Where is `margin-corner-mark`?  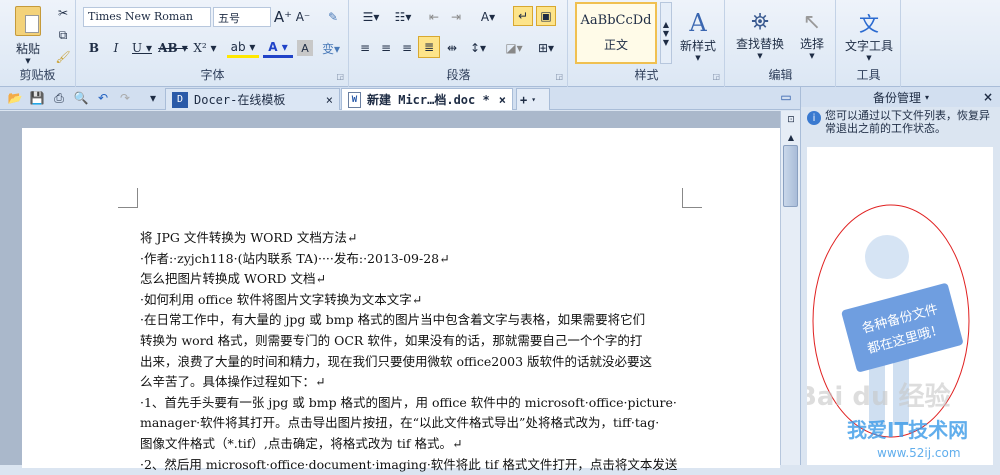
margin-corner-mark is located at coordinates (128, 198).